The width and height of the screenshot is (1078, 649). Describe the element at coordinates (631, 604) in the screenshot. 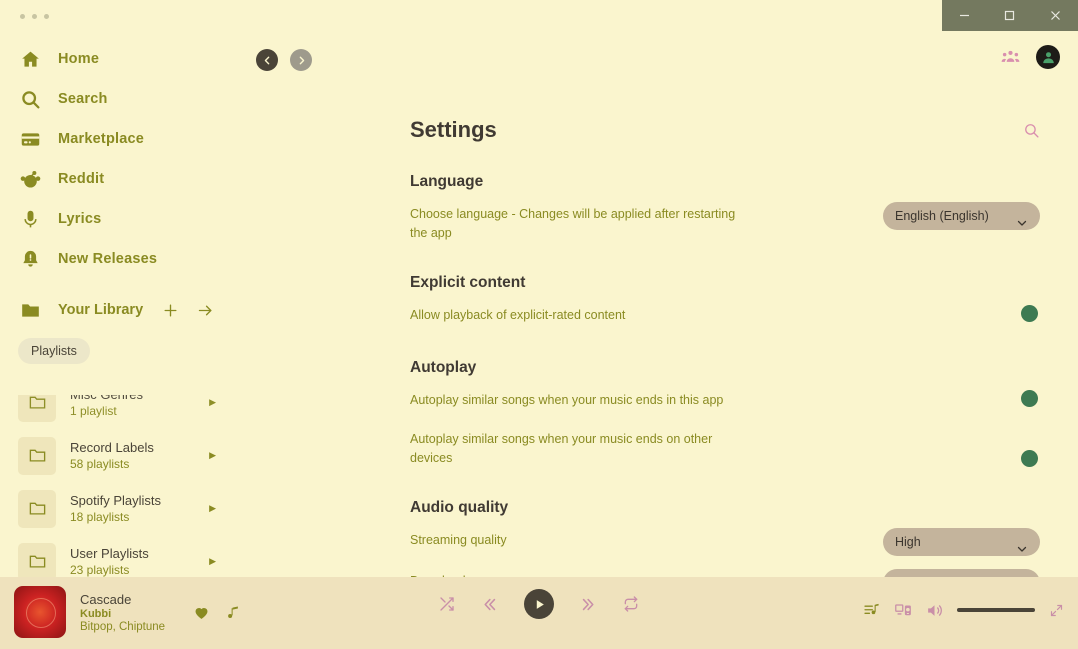

I see `repeat-button` at that location.